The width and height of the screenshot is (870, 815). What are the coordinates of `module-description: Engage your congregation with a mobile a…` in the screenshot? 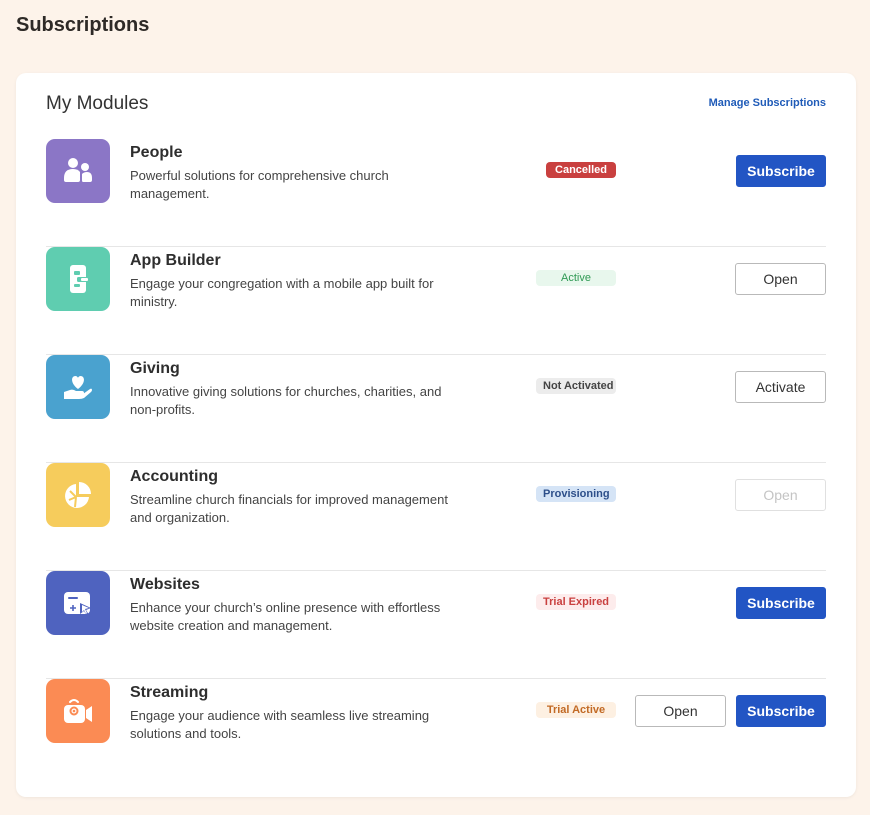 It's located at (282, 292).